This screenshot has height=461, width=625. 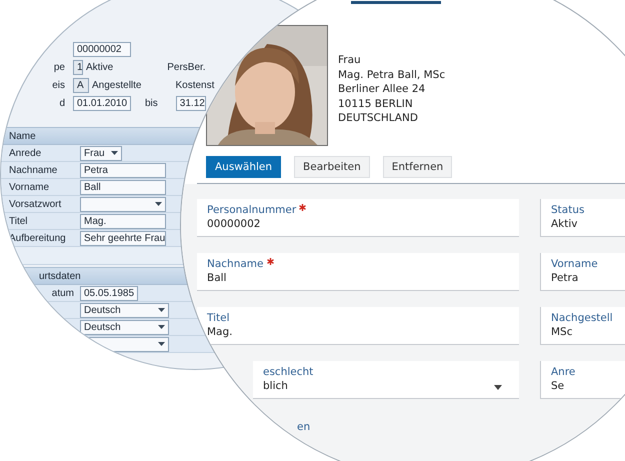 What do you see at coordinates (251, 210) in the screenshot?
I see `field-label: Personalnummer` at bounding box center [251, 210].